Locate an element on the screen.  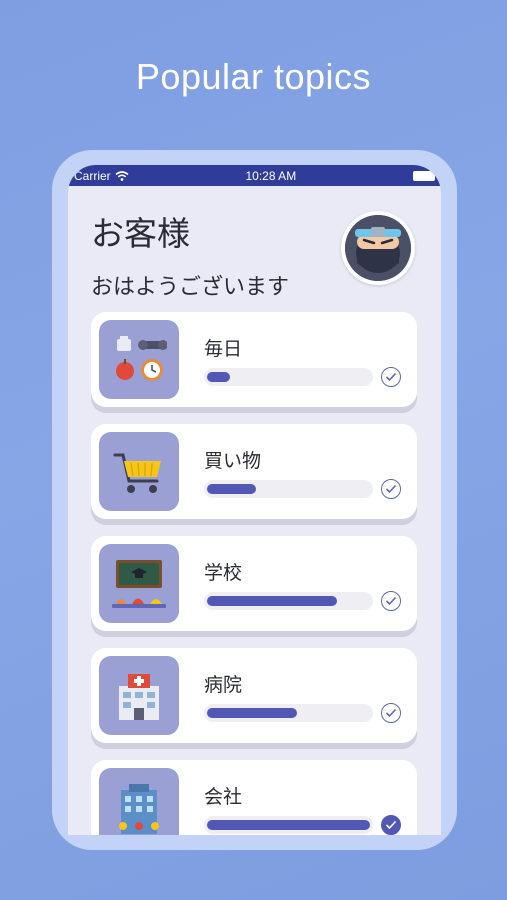
status-bar: Carrier 10:28 AM is located at coordinates (254, 175).